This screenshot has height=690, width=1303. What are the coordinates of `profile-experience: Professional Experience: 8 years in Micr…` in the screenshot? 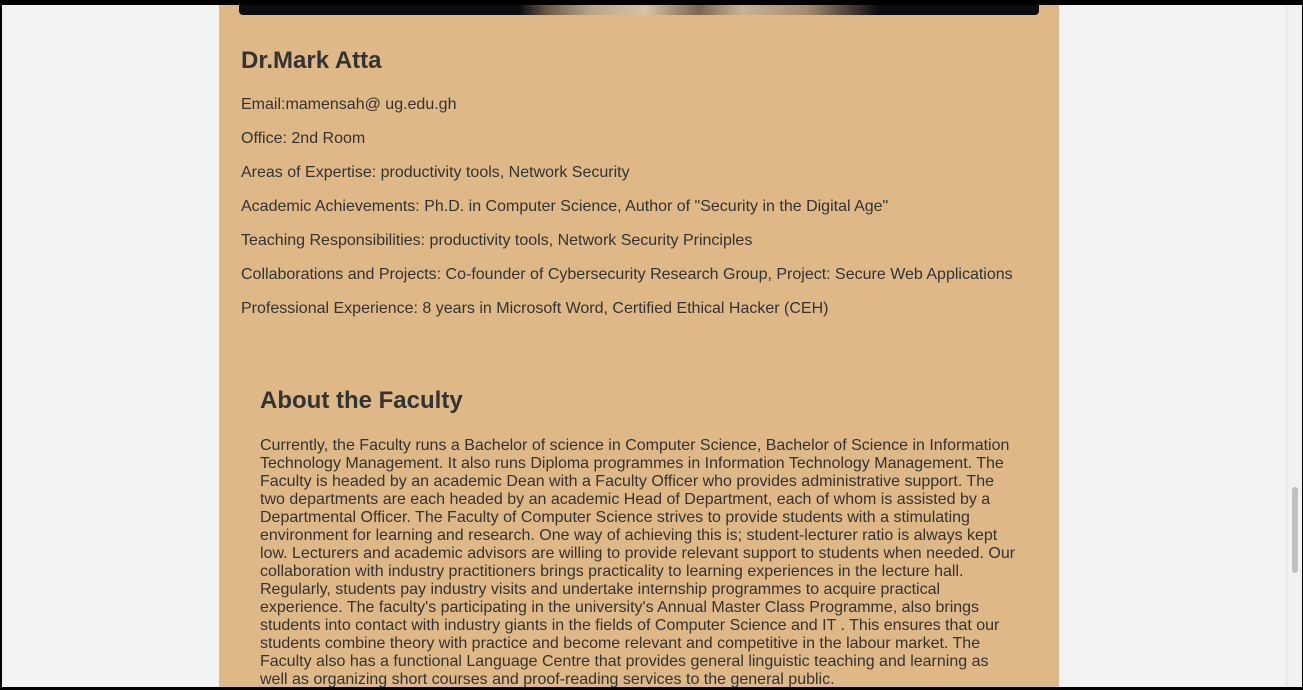 It's located at (535, 308).